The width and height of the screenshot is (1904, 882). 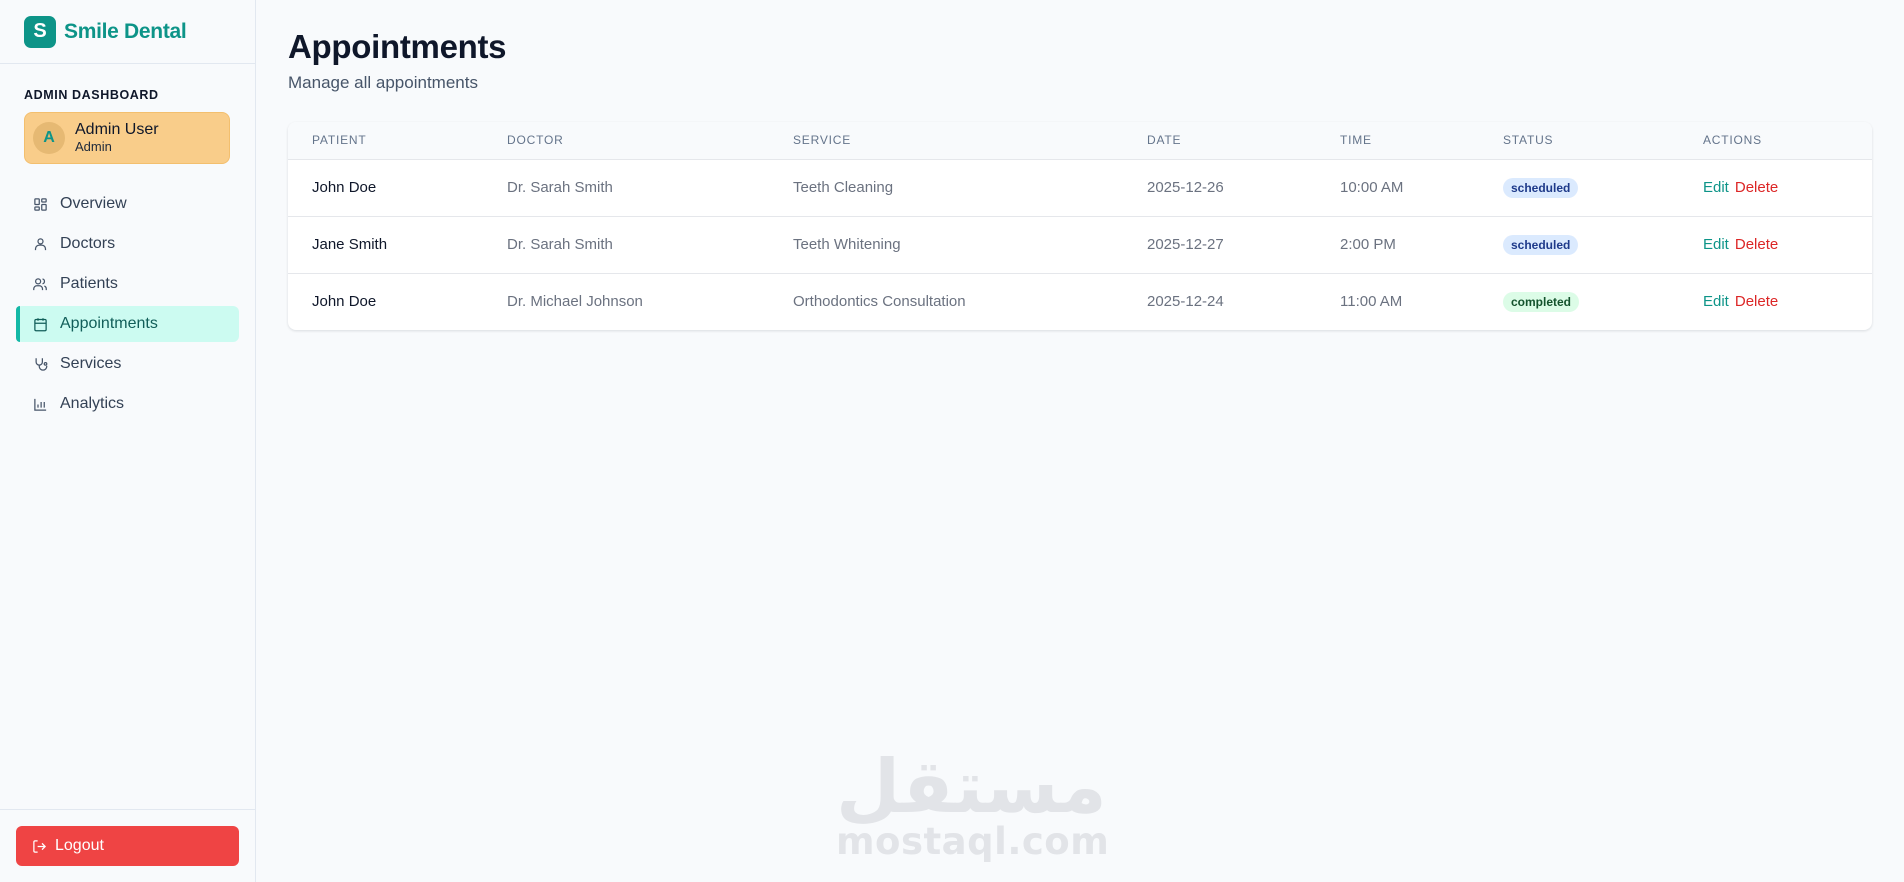 I want to click on service-cell: Teeth Whitening, so click(x=946, y=245).